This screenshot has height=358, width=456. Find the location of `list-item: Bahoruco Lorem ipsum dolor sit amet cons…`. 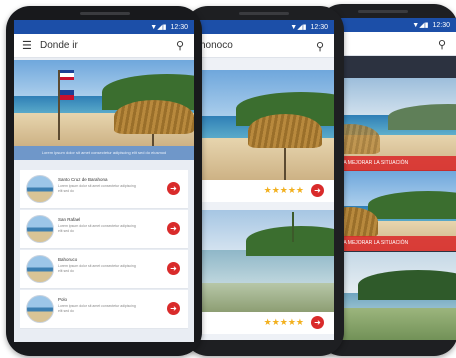

list-item: Bahoruco Lorem ipsum dolor sit amet cons… is located at coordinates (104, 269).